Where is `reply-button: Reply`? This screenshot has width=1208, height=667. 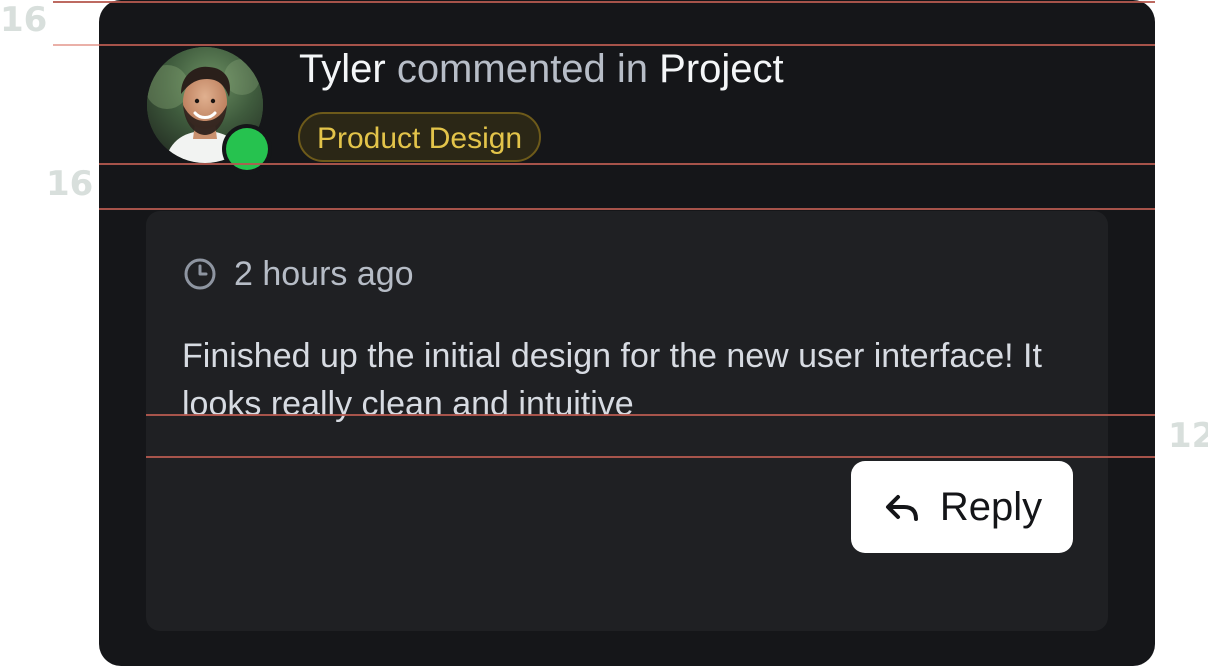 reply-button: Reply is located at coordinates (962, 507).